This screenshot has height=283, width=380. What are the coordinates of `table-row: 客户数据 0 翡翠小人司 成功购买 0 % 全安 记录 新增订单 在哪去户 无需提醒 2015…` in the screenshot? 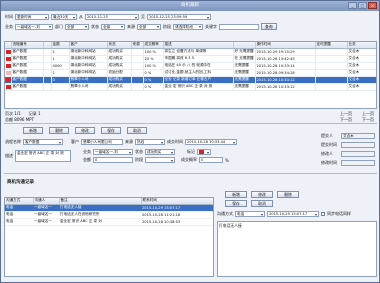 It's located at (190, 80).